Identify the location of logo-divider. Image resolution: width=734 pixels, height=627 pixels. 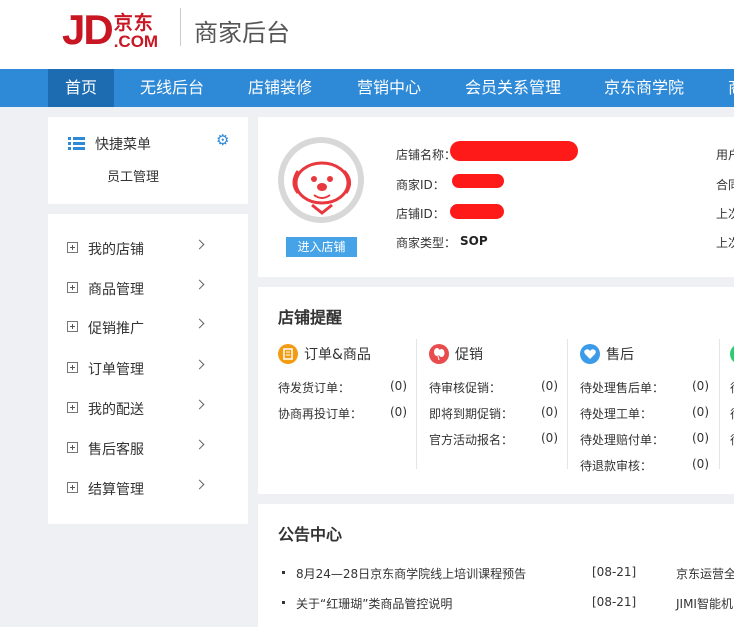
(180, 27).